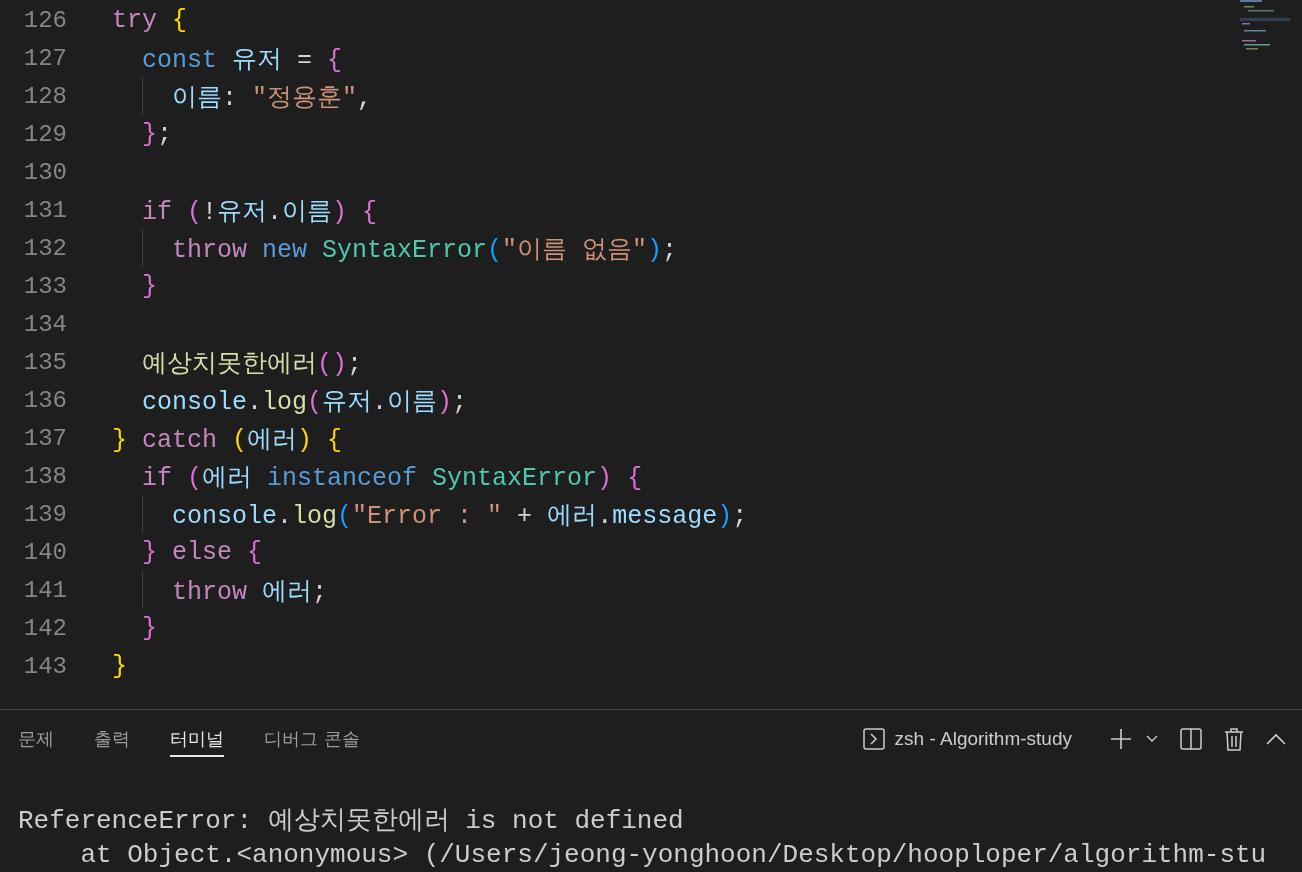  What do you see at coordinates (392, 477) in the screenshot?
I see `code-line: if (에러 instanceof SyntaxError) {` at bounding box center [392, 477].